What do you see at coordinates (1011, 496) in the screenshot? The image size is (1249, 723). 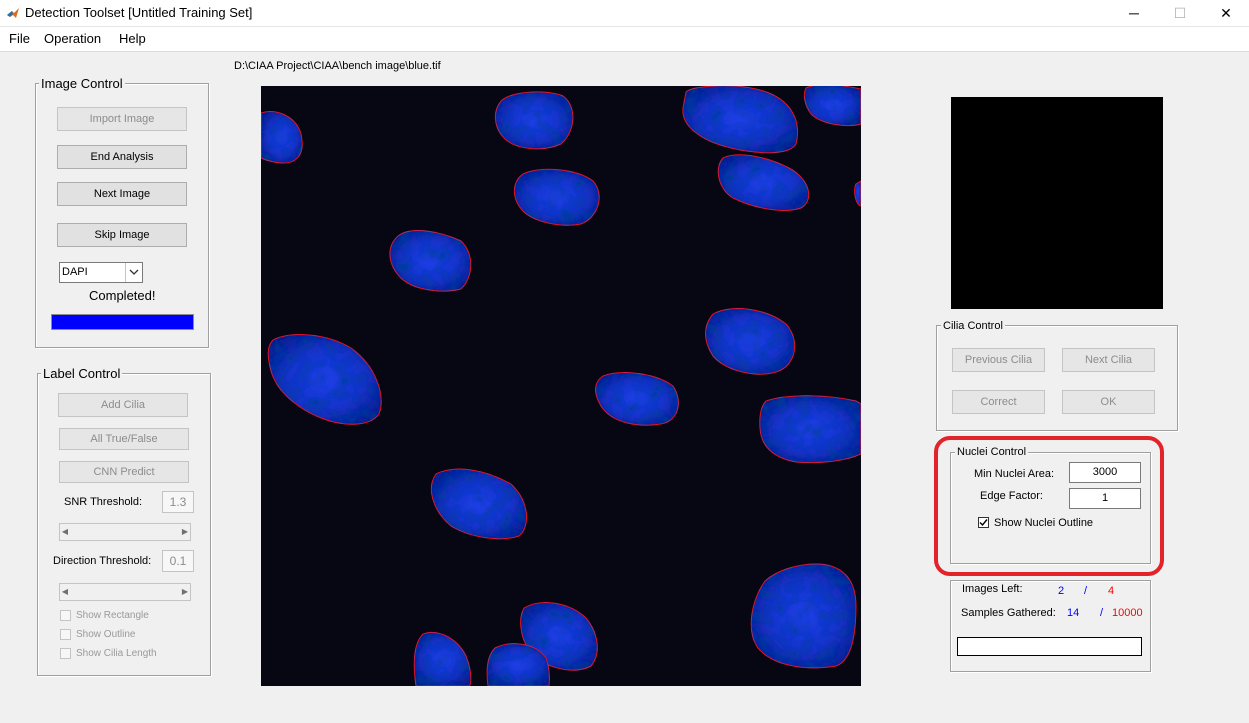 I see `edge-factor-label: Edge Factor:` at bounding box center [1011, 496].